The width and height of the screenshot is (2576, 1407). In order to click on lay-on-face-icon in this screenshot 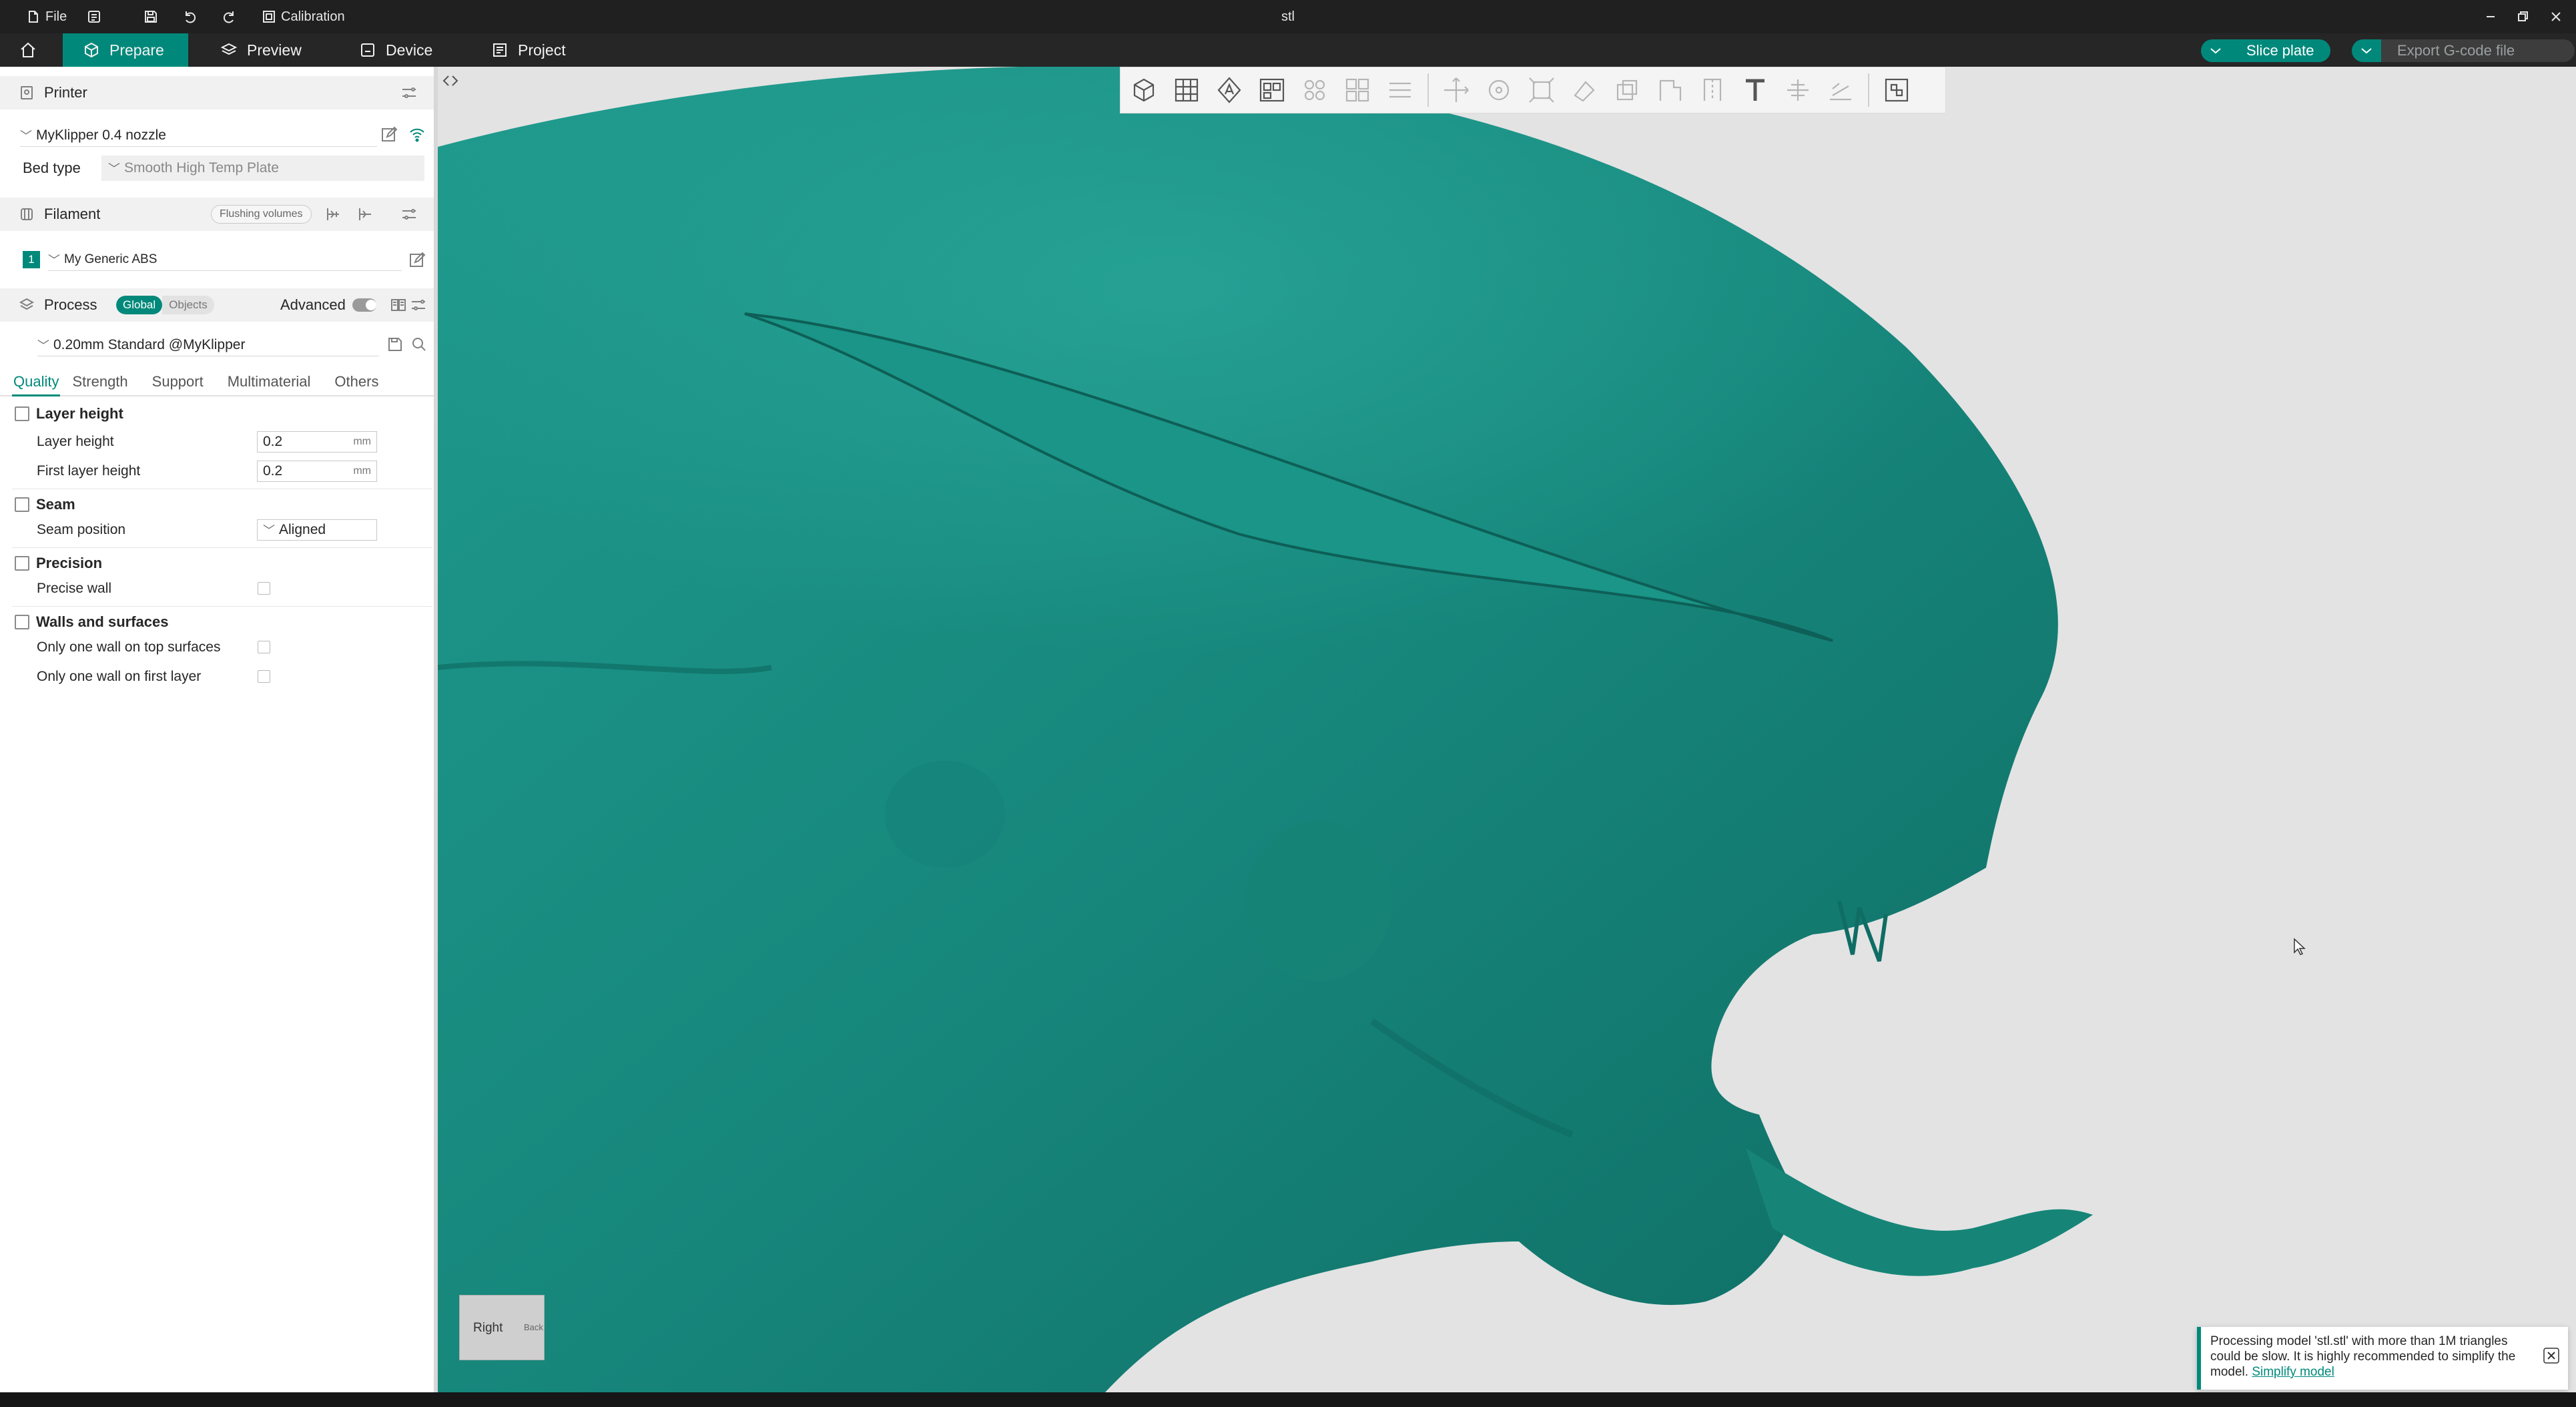, I will do `click(1584, 90)`.